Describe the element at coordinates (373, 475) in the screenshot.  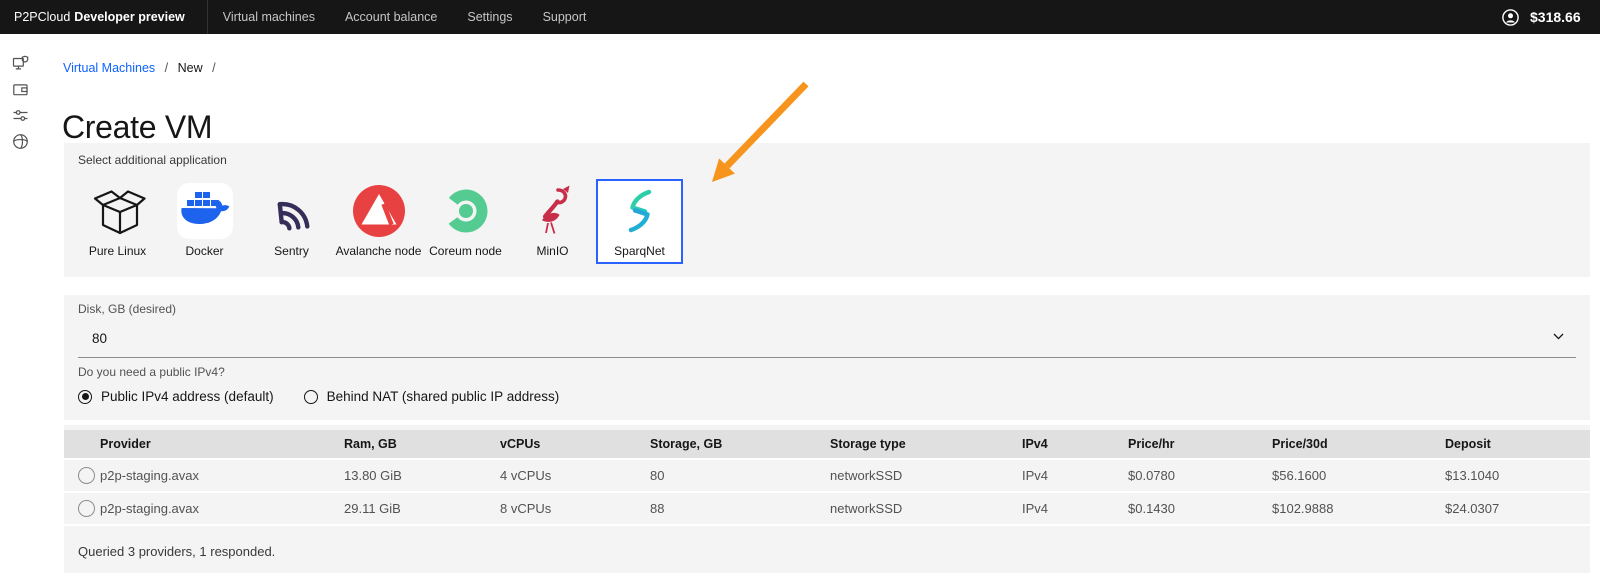
I see `cell-ram: 13.80 GiB` at that location.